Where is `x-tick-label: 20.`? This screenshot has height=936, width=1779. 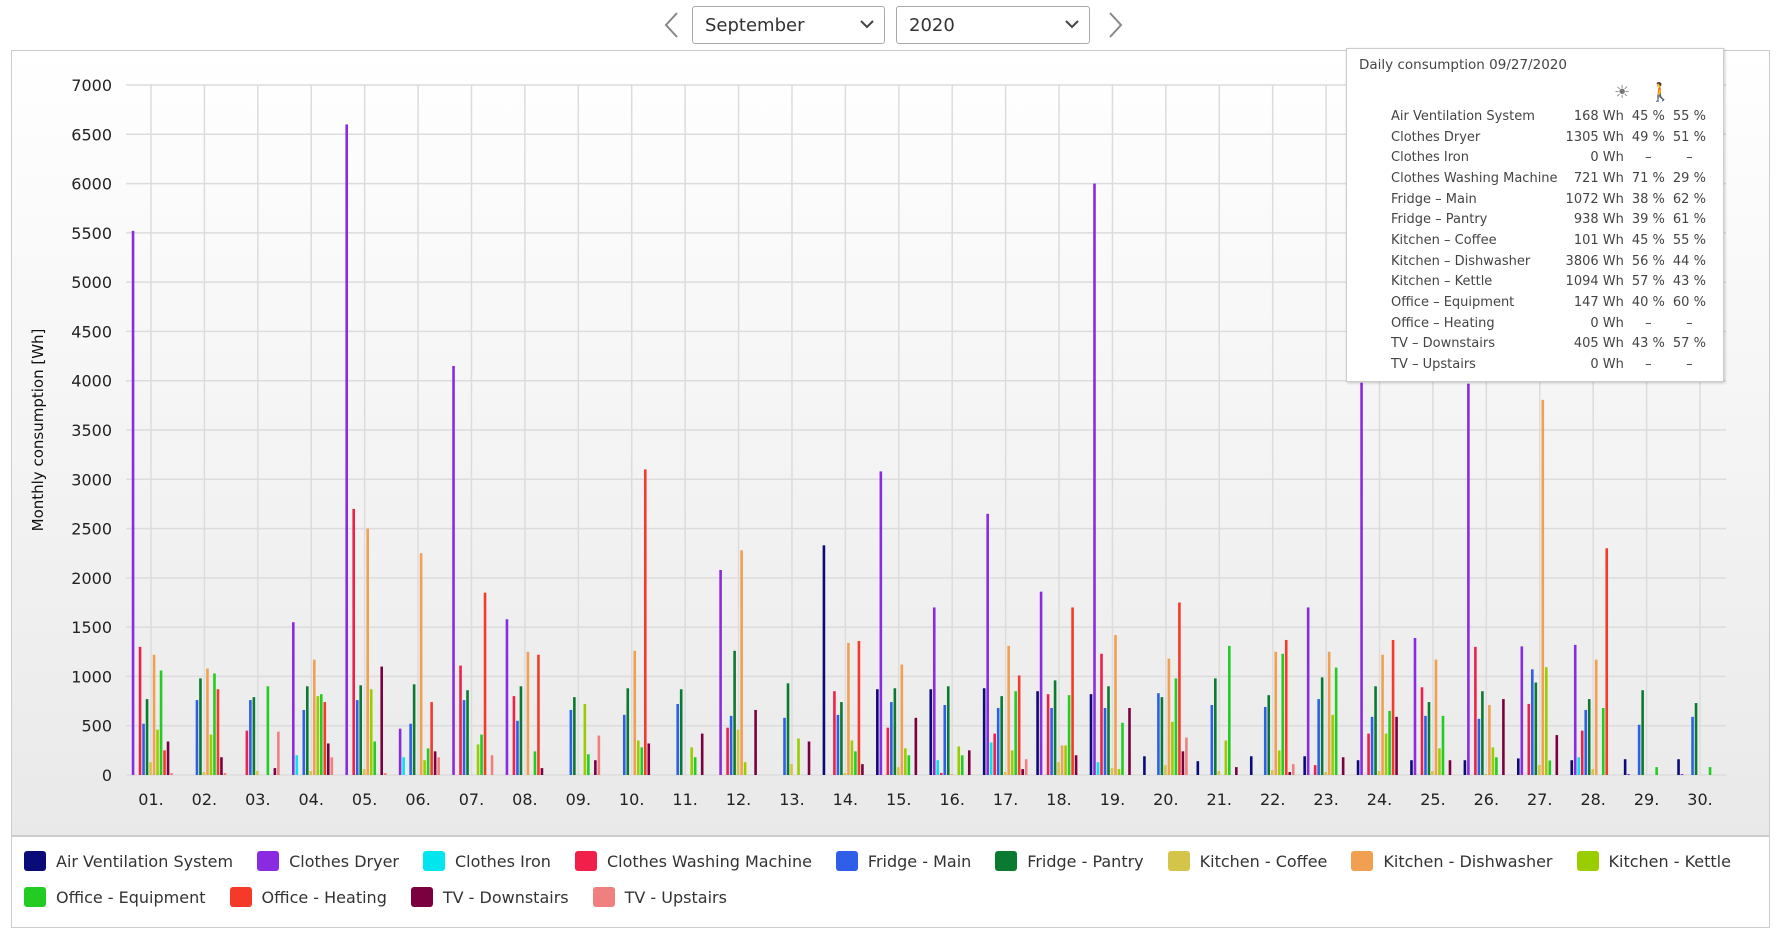
x-tick-label: 20. is located at coordinates (1165, 799).